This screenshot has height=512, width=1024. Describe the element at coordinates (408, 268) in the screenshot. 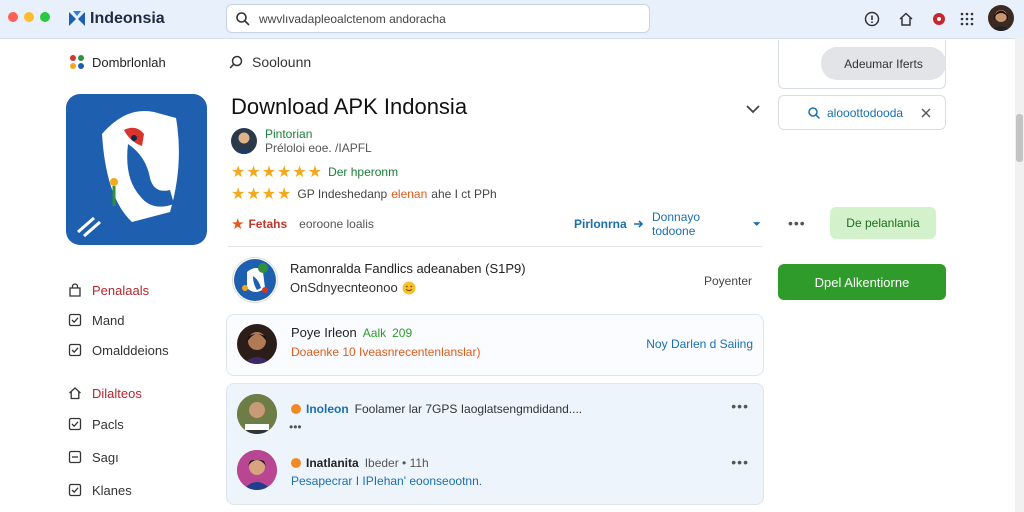

I see `item-title: Ramonralda Fandlics adeanaben (S1P9)` at that location.